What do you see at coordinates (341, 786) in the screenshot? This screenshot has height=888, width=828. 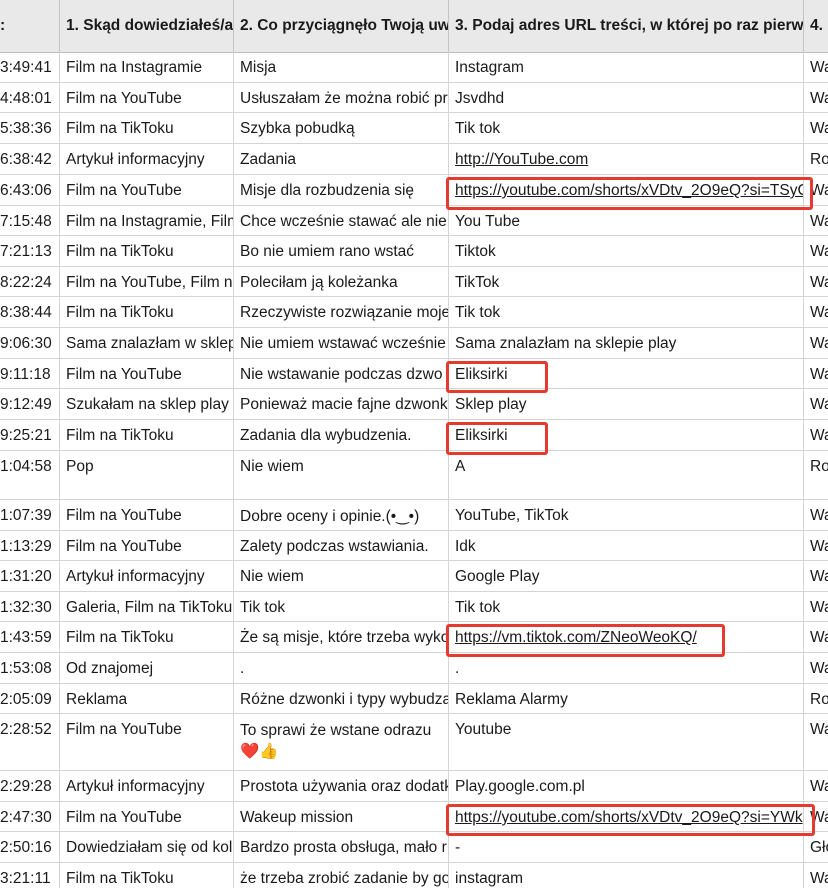 I see `reason-cell: Prostota używania oraz dodatk` at bounding box center [341, 786].